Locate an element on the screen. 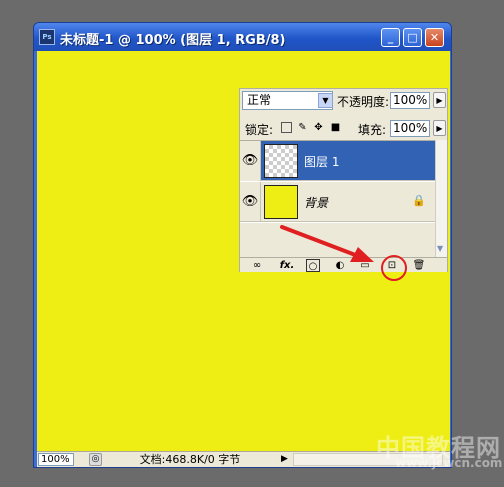 The height and width of the screenshot is (487, 504). watermark-url: www.jcwcn.com is located at coordinates (449, 463).